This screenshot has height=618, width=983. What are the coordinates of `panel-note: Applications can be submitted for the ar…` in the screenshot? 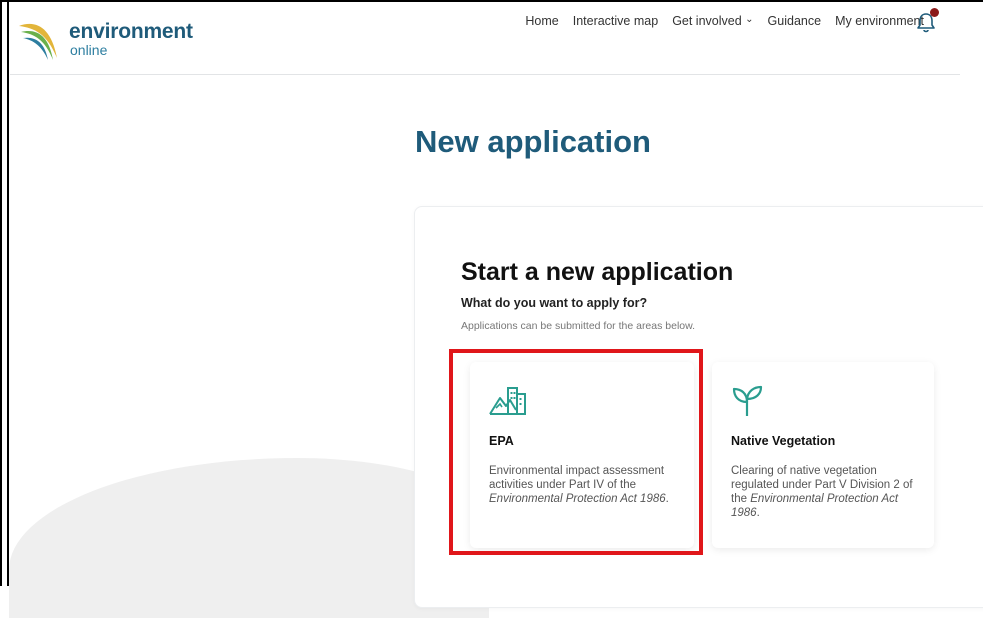 It's located at (578, 326).